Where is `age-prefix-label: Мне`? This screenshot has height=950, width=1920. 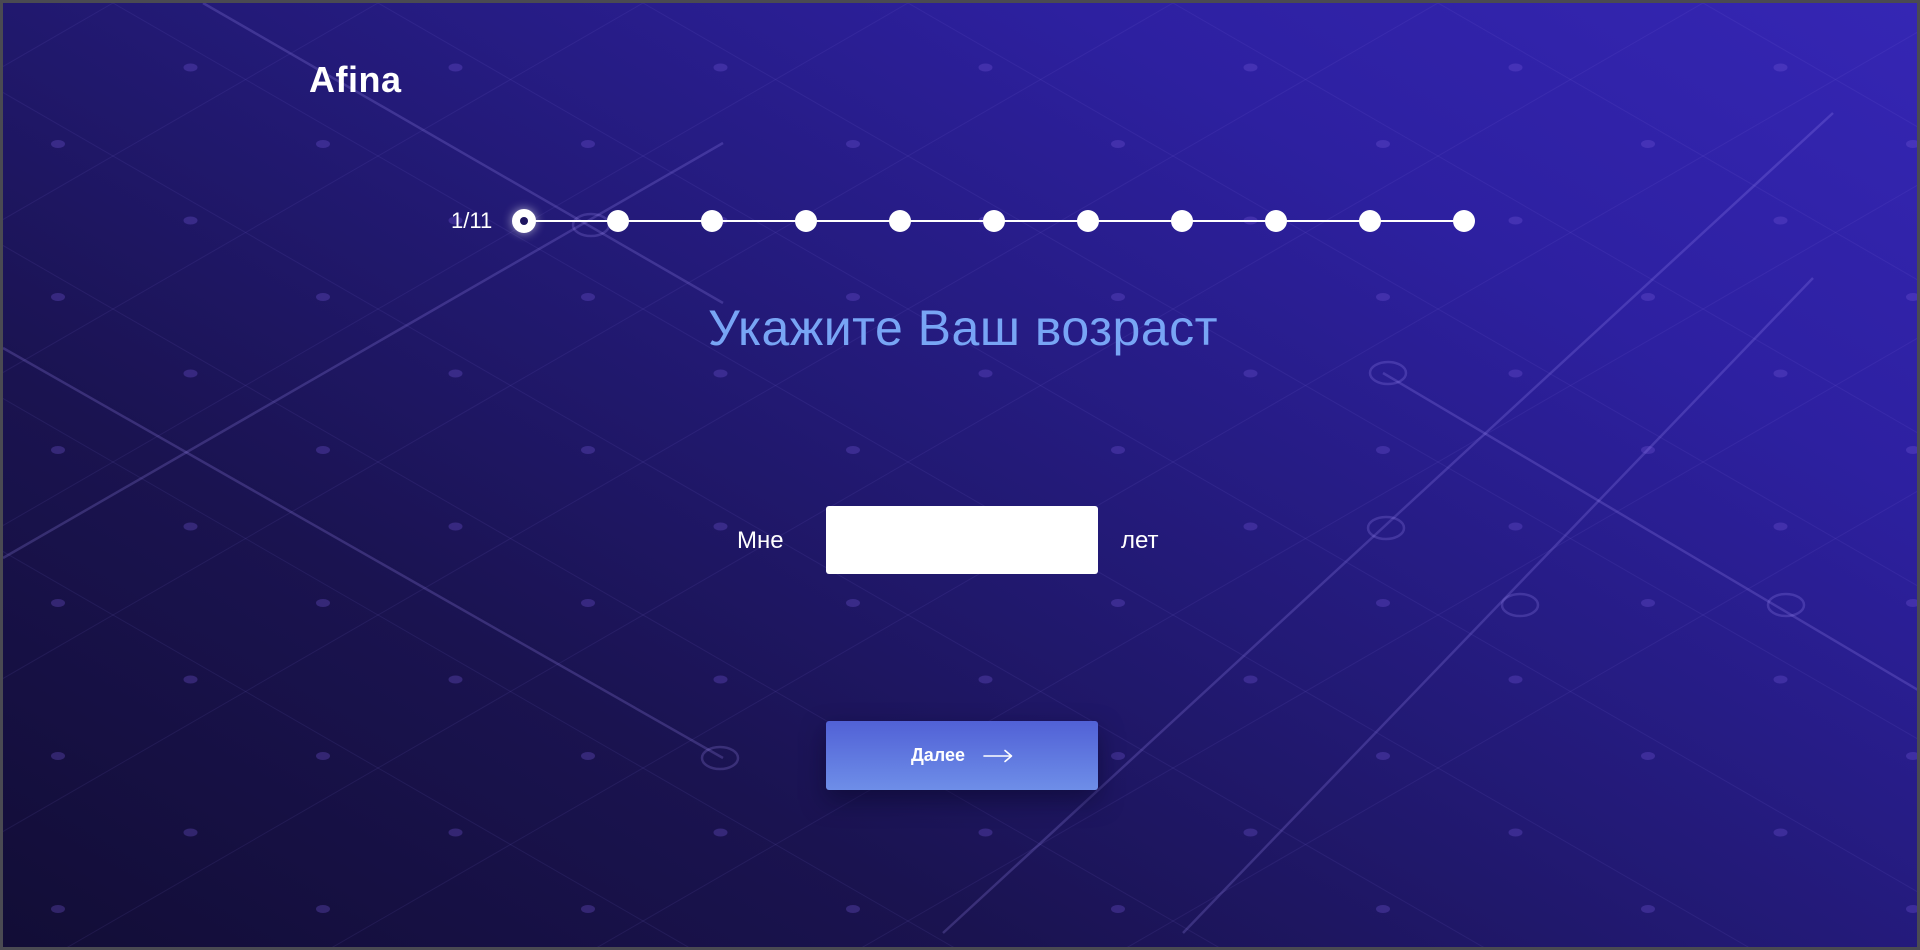
age-prefix-label: Мне is located at coordinates (760, 540).